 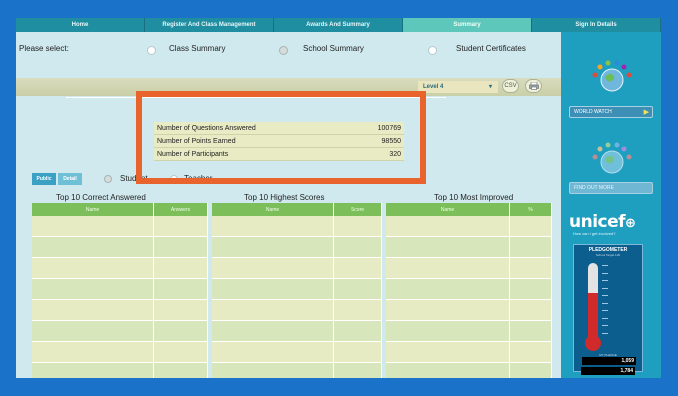 What do you see at coordinates (609, 361) in the screenshot?
I see `my-pledge-count: 1,059` at bounding box center [609, 361].